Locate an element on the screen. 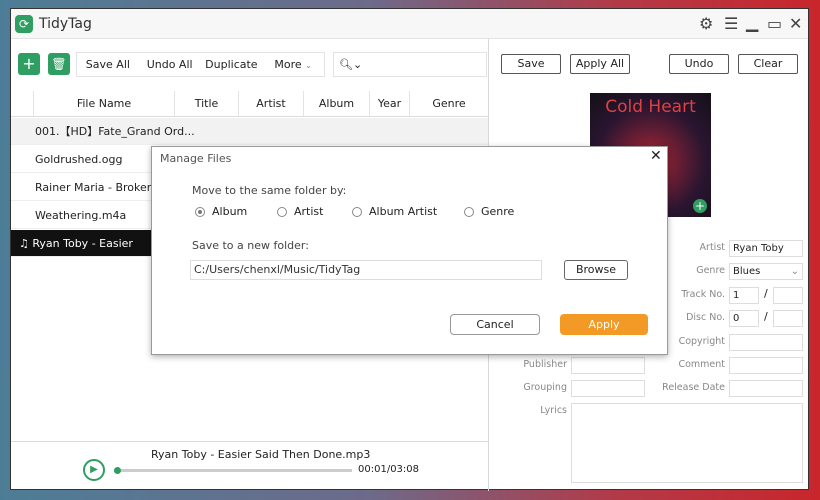  more-button: More ⌄ is located at coordinates (293, 64).